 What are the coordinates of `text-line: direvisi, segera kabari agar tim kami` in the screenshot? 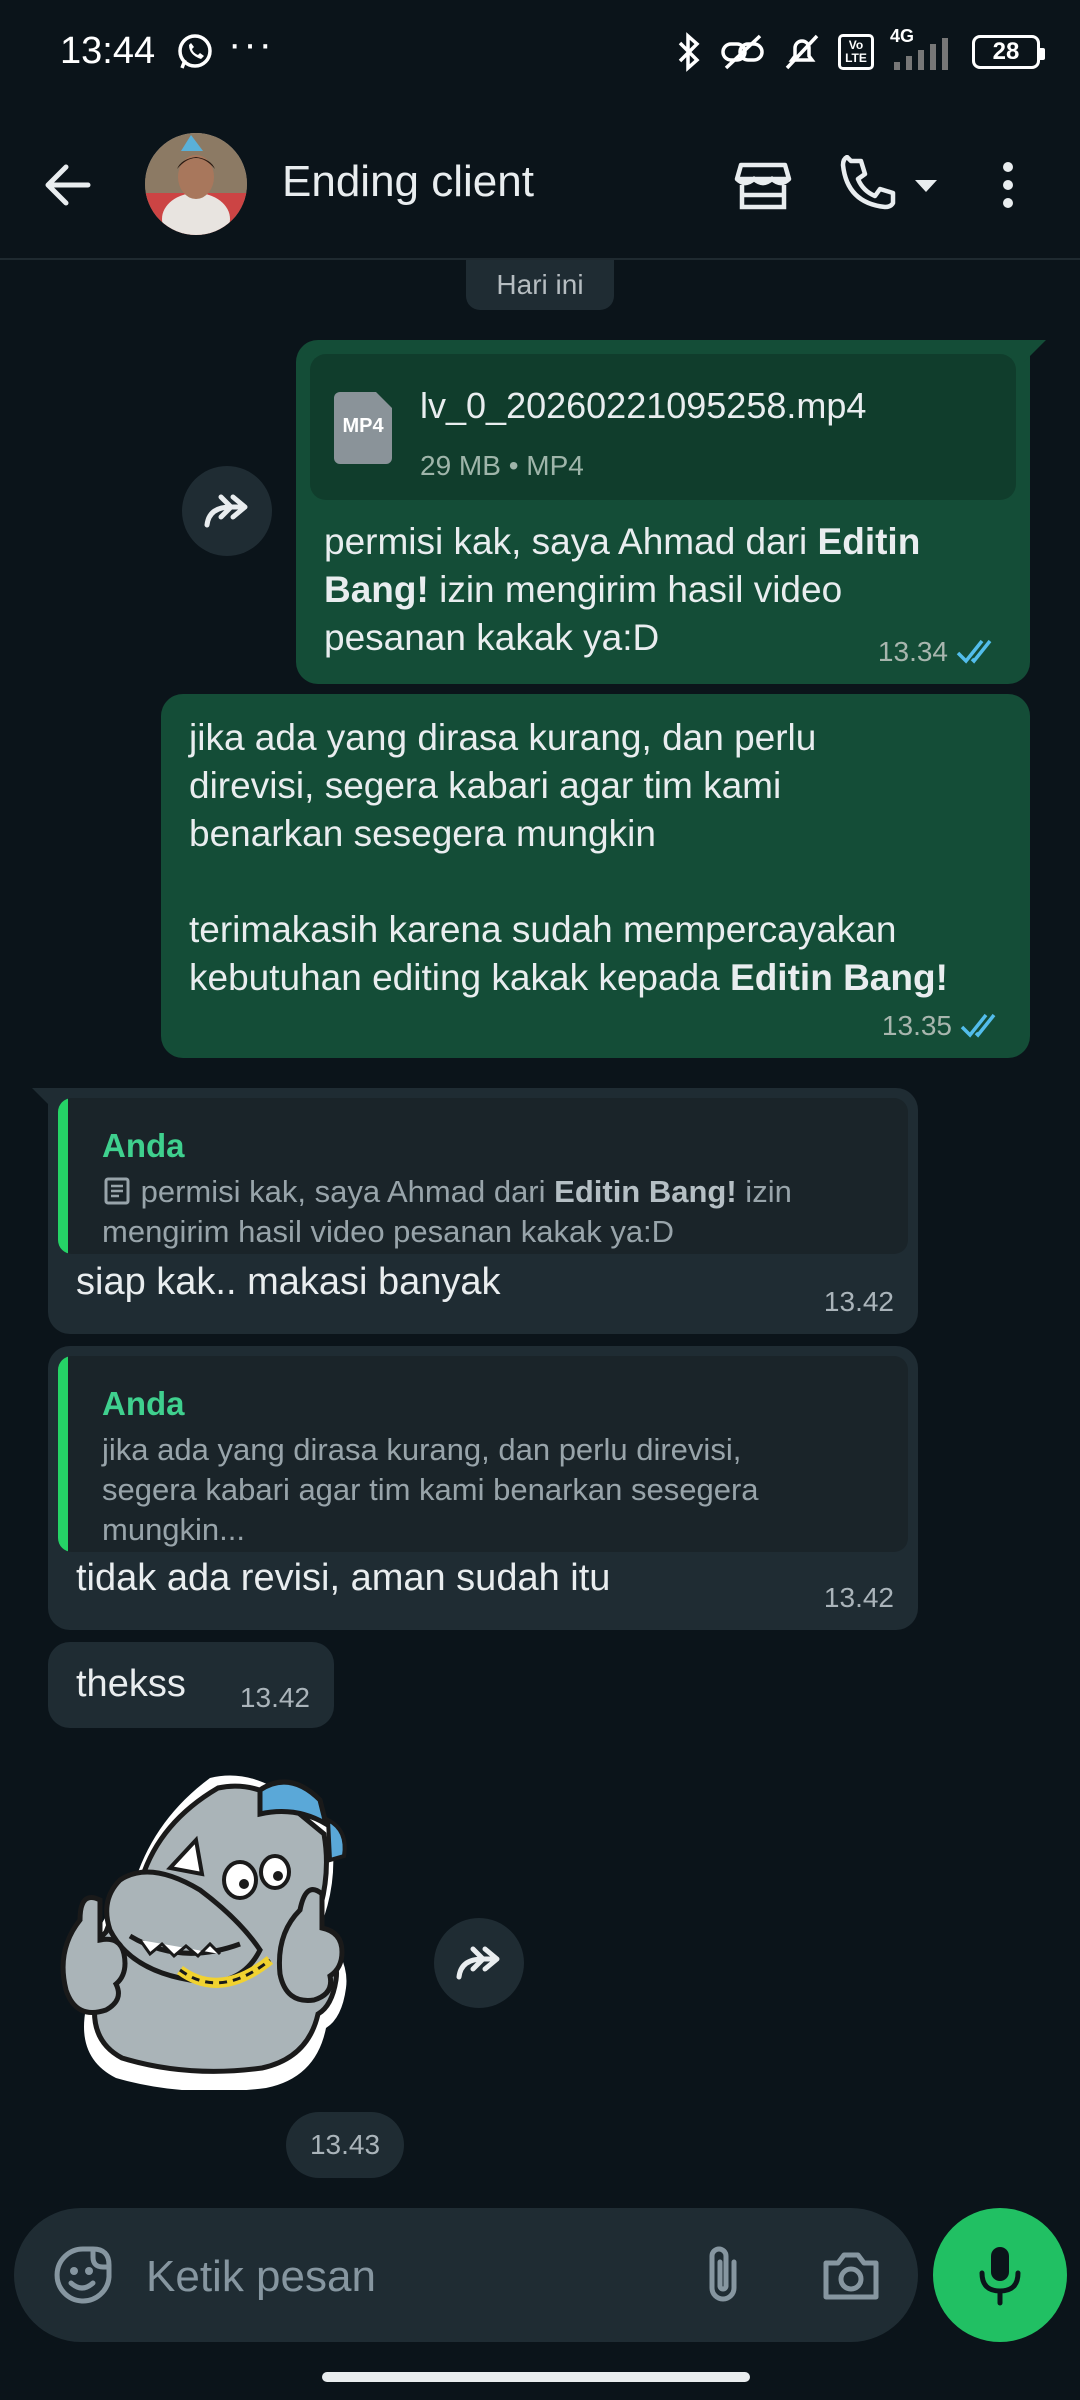 It's located at (485, 785).